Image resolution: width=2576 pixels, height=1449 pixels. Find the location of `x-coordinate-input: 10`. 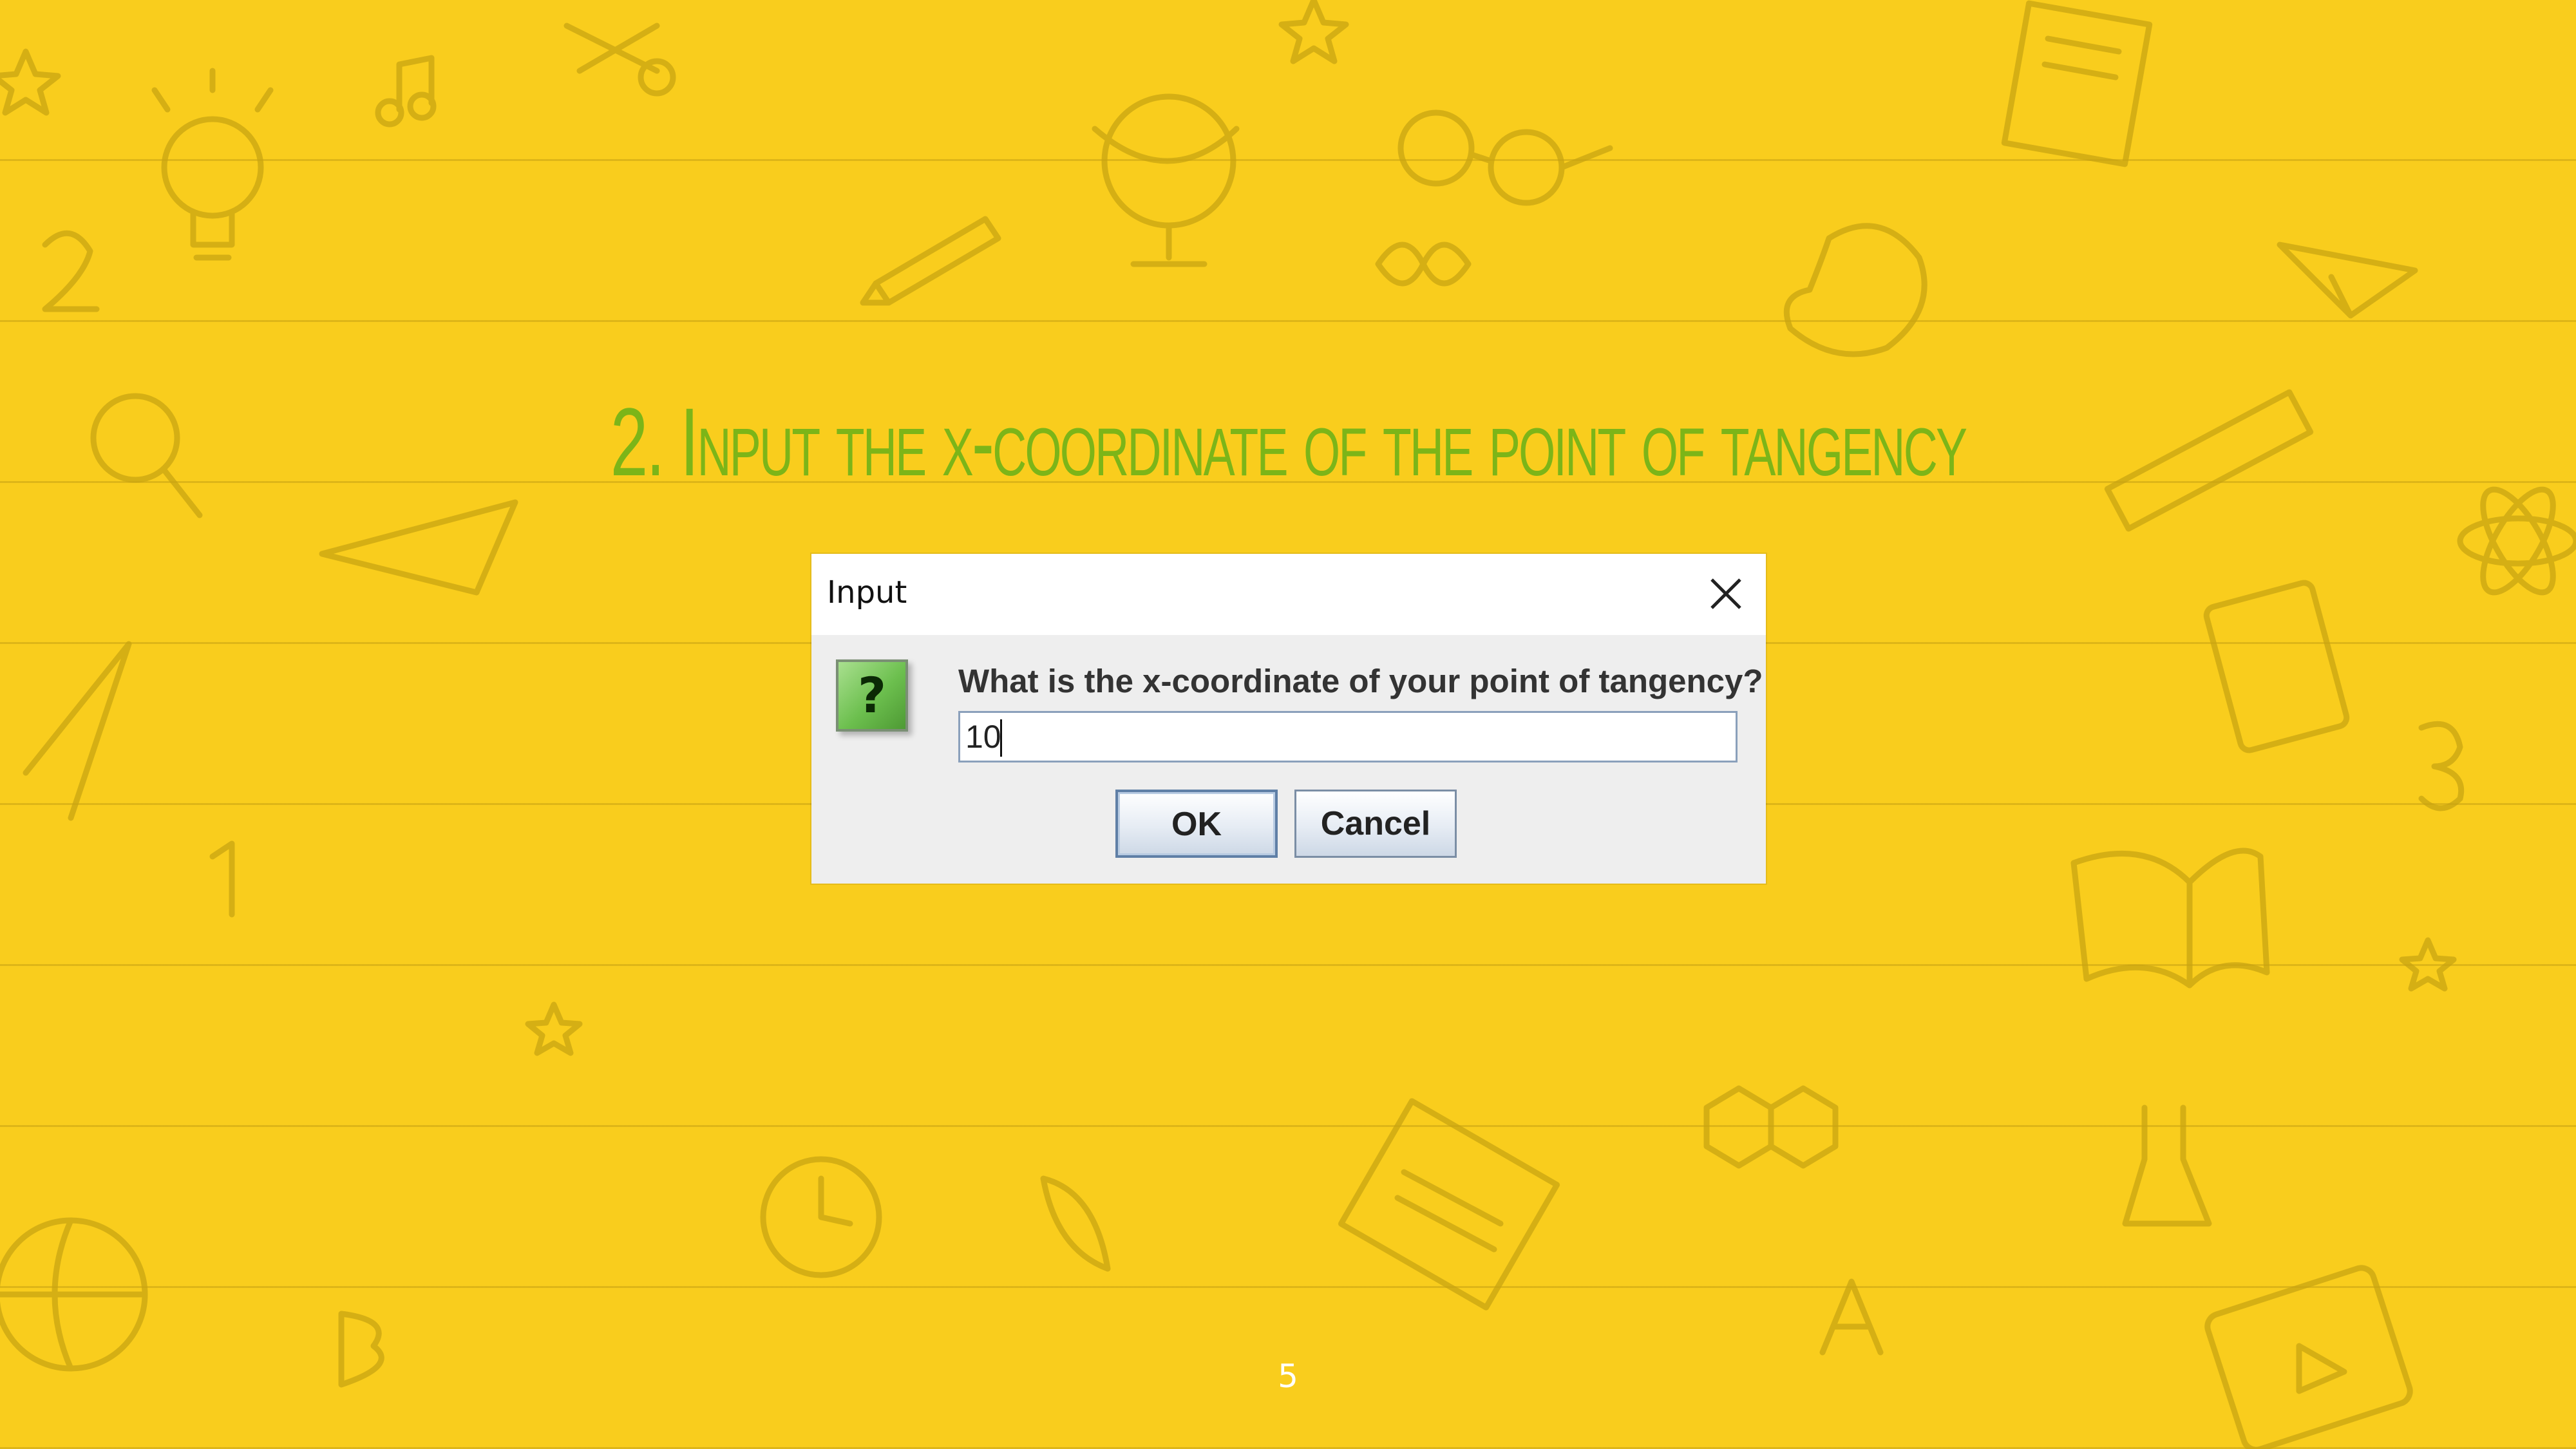

x-coordinate-input: 10 is located at coordinates (1348, 737).